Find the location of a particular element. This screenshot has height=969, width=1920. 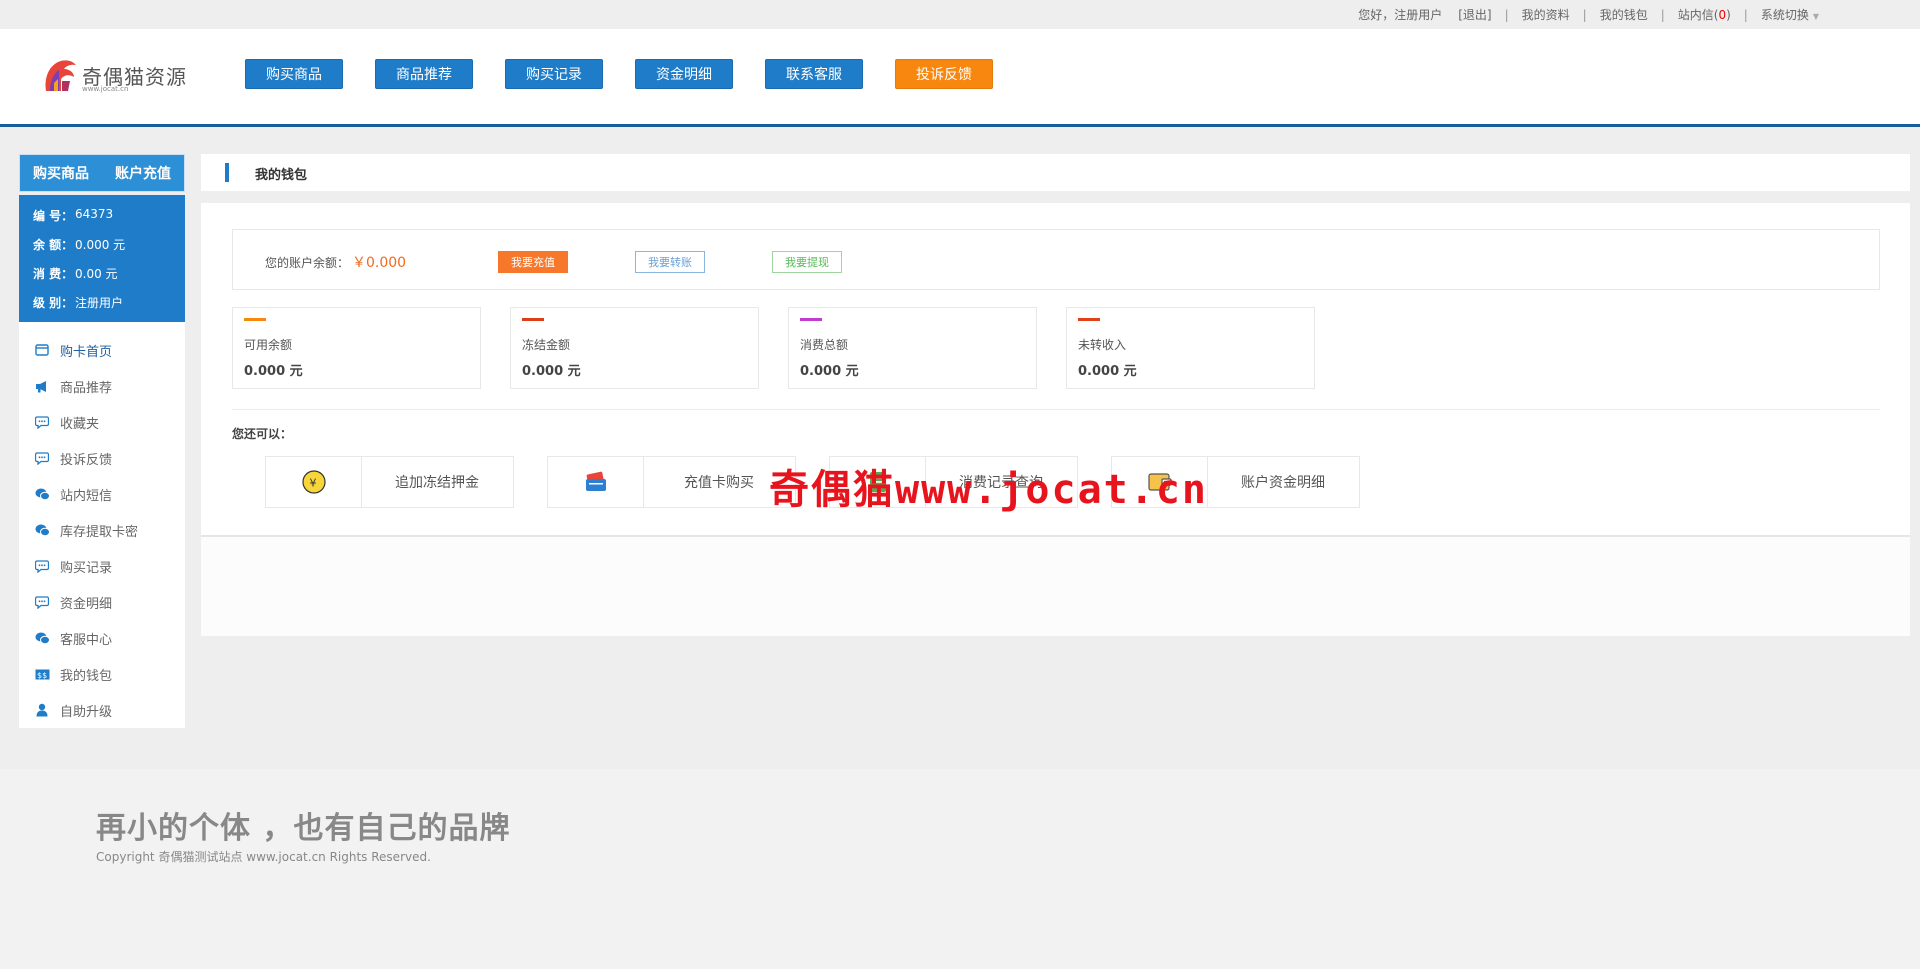

system-switch-dropdown: 系统切换 ▼ is located at coordinates (1790, 14).